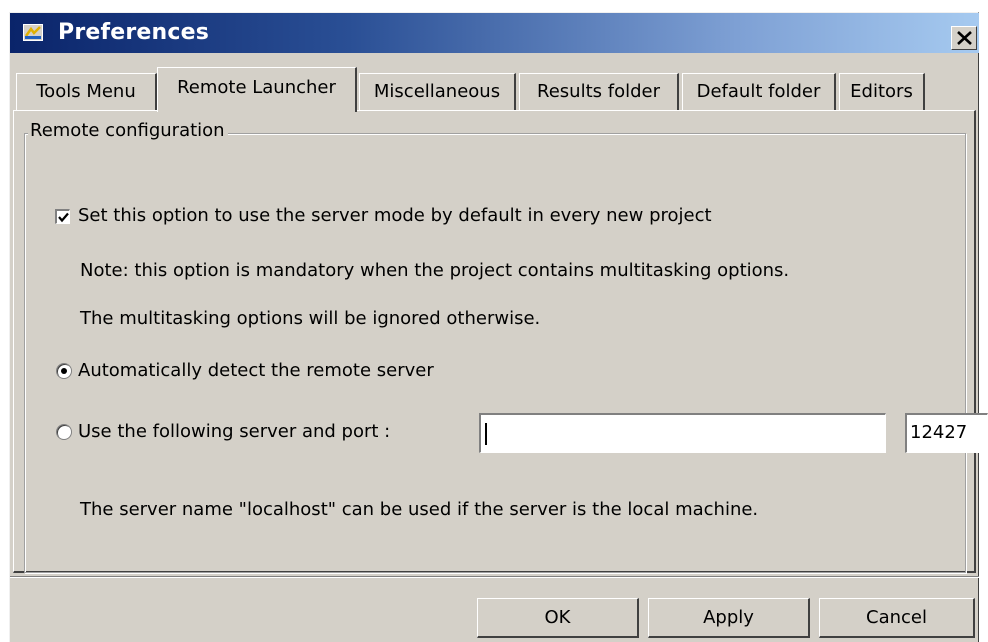 The height and width of the screenshot is (642, 988). I want to click on title-bar: Preferences, so click(494, 33).